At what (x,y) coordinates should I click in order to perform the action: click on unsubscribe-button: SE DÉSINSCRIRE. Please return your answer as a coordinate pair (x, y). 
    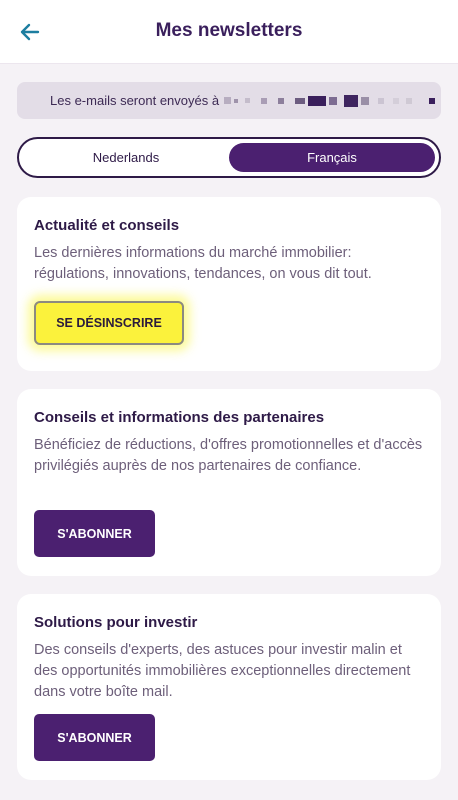
    Looking at the image, I should click on (109, 323).